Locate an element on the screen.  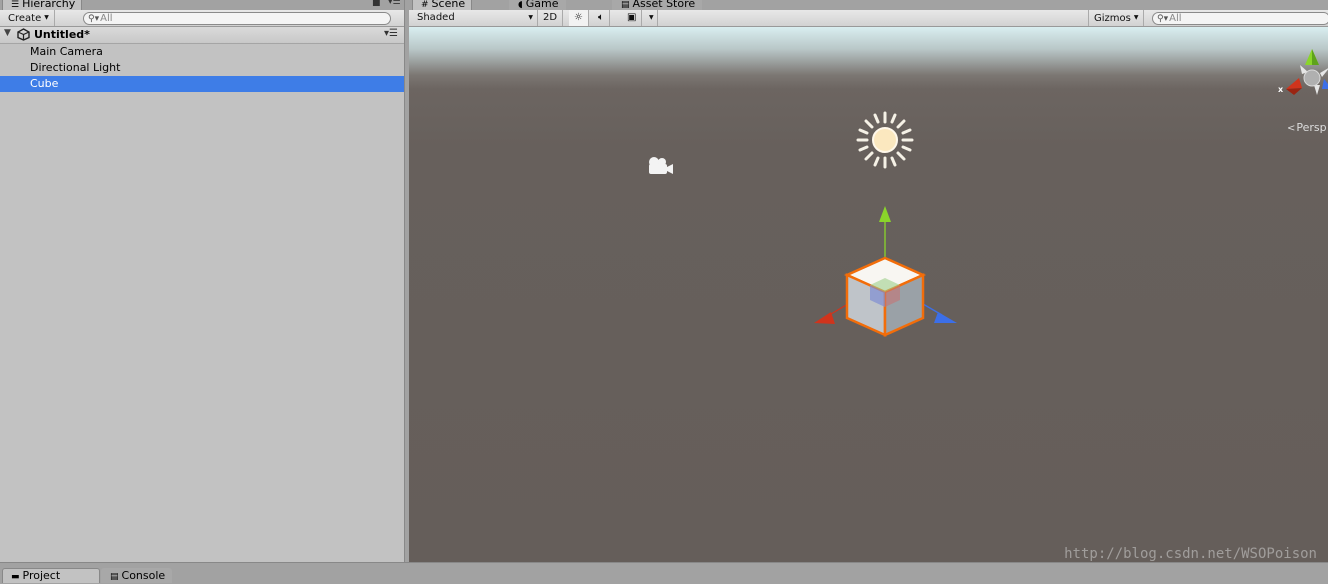
tab-asset-store: ▤ Asset Store is located at coordinates (657, 5).